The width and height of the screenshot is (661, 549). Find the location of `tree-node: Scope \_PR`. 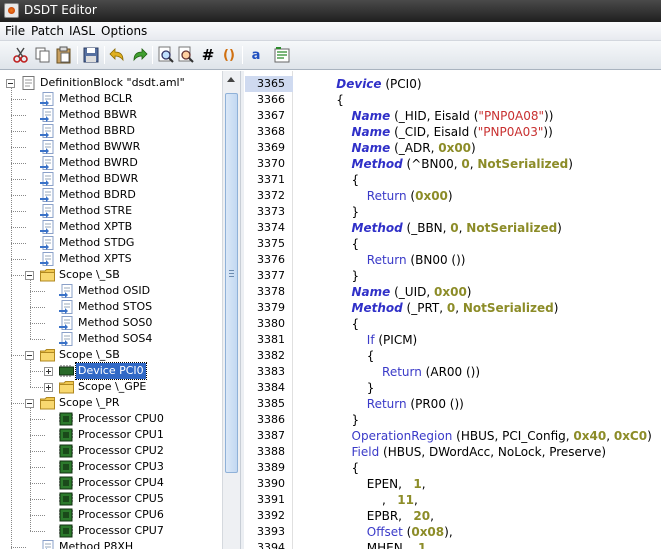

tree-node: Scope \_PR is located at coordinates (111, 403).